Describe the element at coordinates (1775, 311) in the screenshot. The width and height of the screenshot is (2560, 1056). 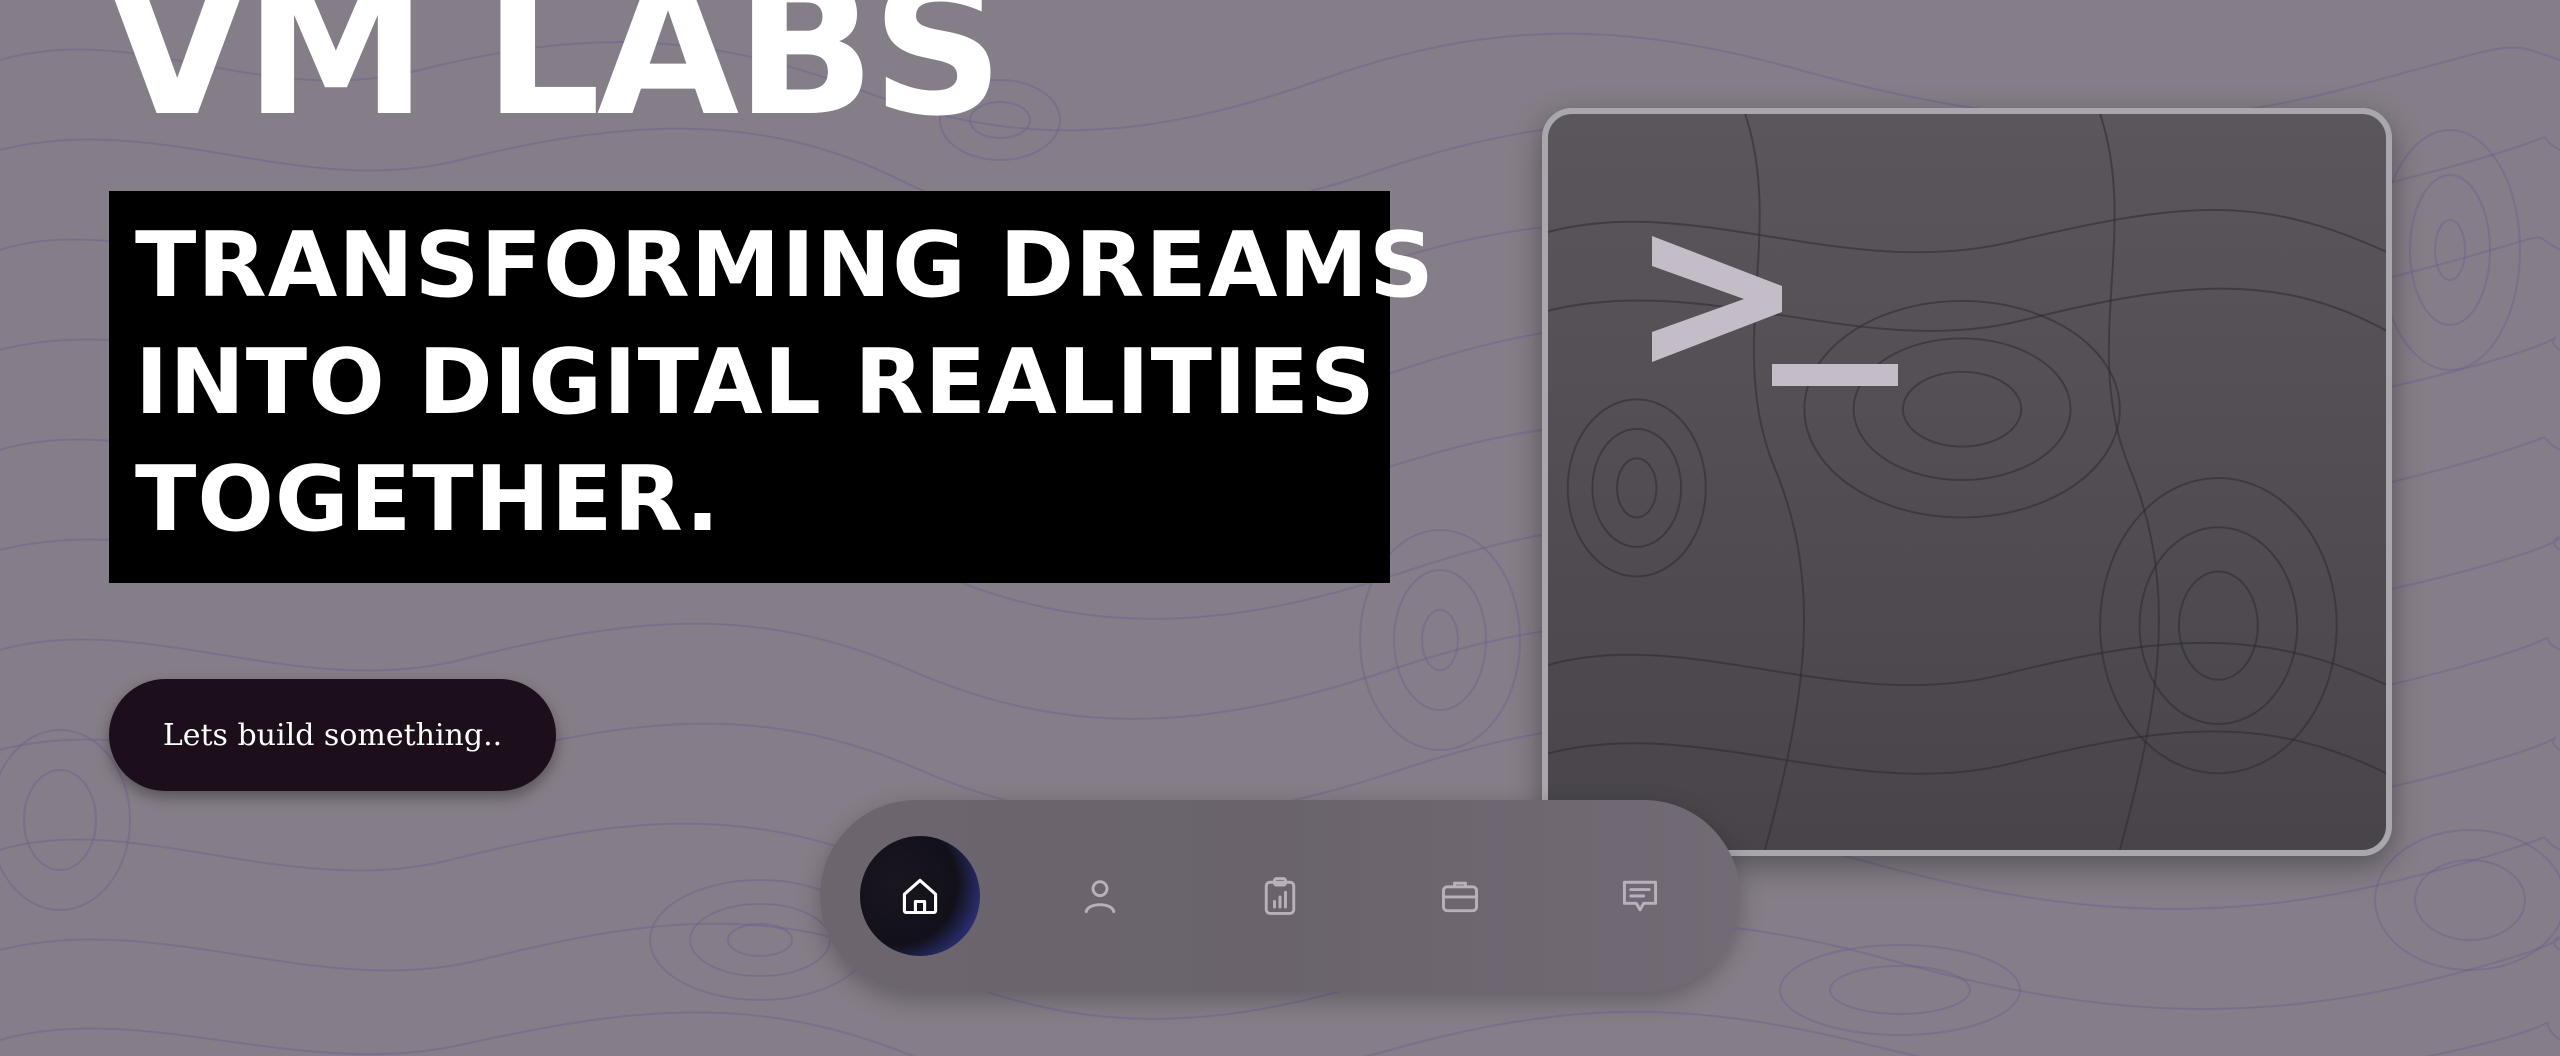
I see `terminal-prompt-icon` at that location.